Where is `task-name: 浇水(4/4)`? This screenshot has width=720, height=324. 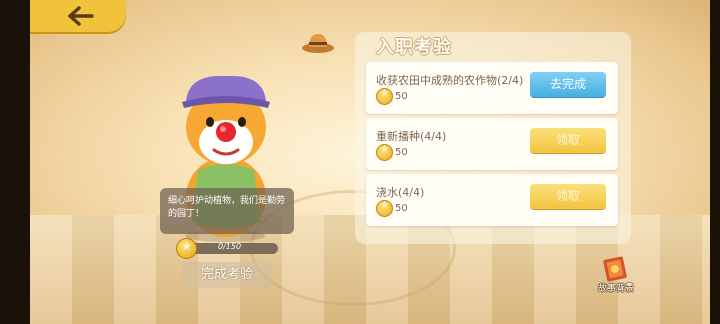
task-name: 浇水(4/4) is located at coordinates (400, 192).